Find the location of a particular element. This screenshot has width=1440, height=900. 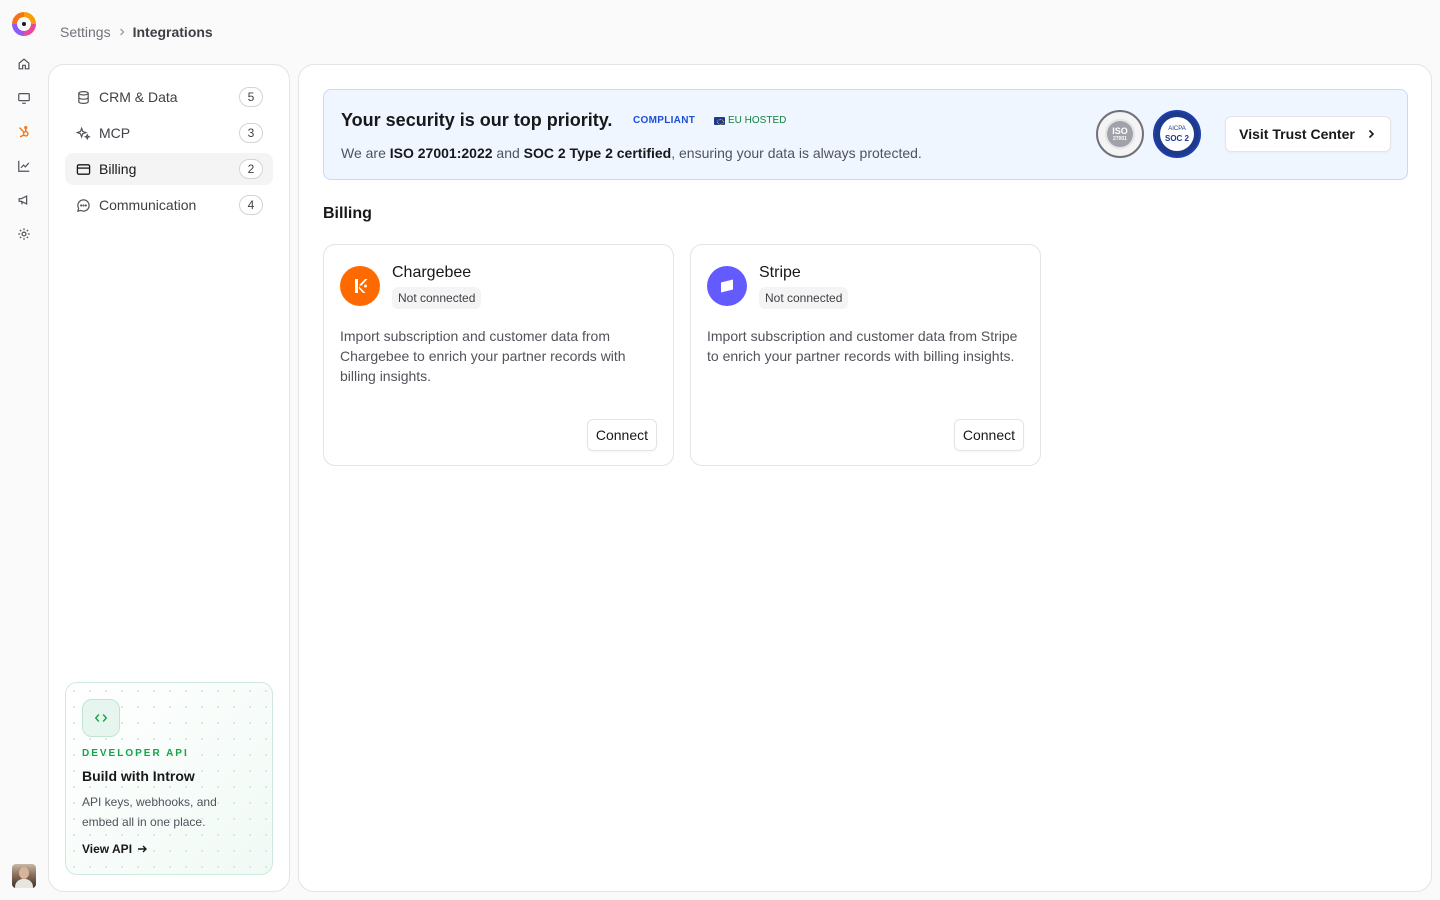

monitor-icon is located at coordinates (24, 98).